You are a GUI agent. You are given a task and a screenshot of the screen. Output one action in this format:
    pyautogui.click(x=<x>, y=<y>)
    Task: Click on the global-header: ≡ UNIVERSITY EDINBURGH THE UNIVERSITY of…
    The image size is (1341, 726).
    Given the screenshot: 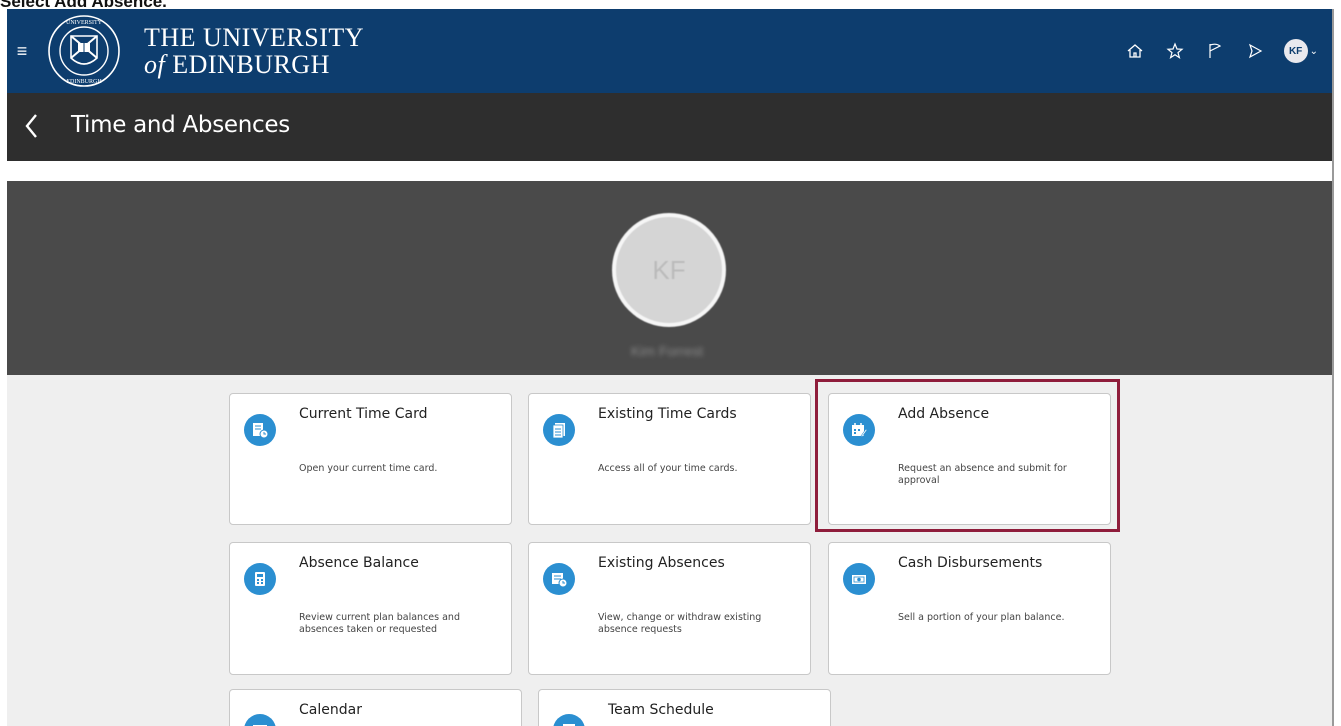 What is the action you would take?
    pyautogui.click(x=669, y=51)
    